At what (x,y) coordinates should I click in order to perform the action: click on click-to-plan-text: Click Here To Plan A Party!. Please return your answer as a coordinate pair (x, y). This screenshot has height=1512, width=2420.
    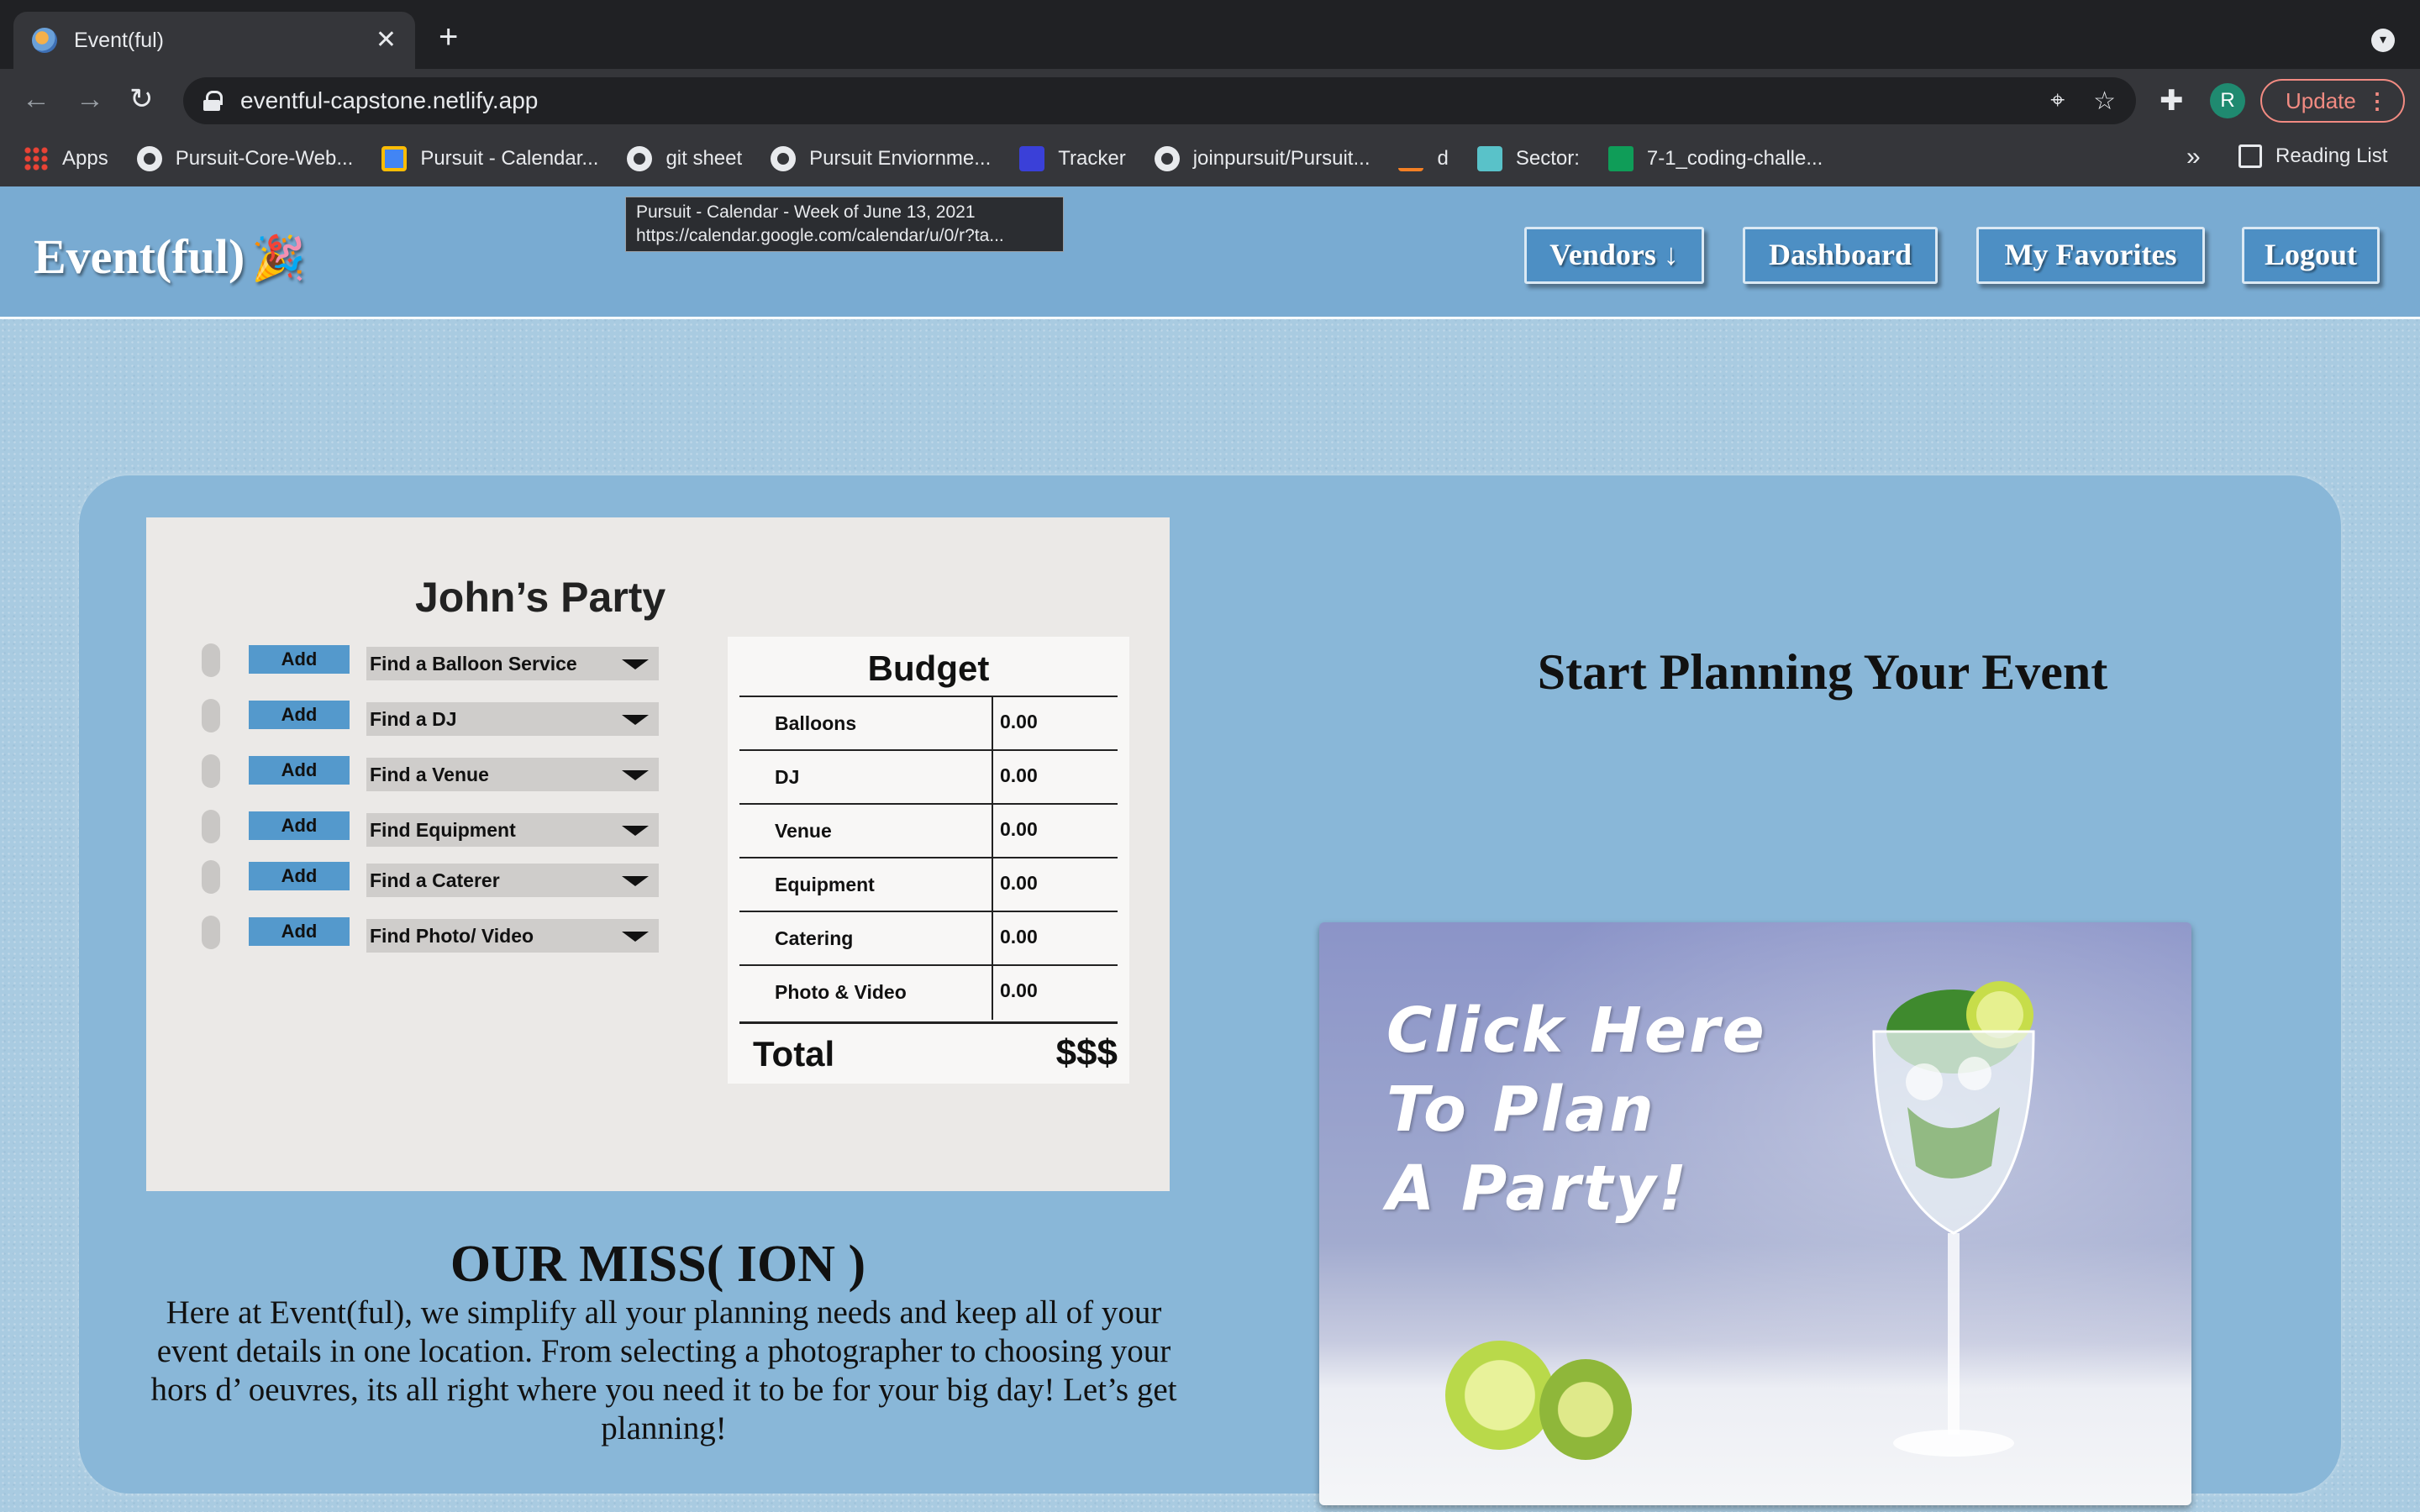
    Looking at the image, I should click on (1576, 1109).